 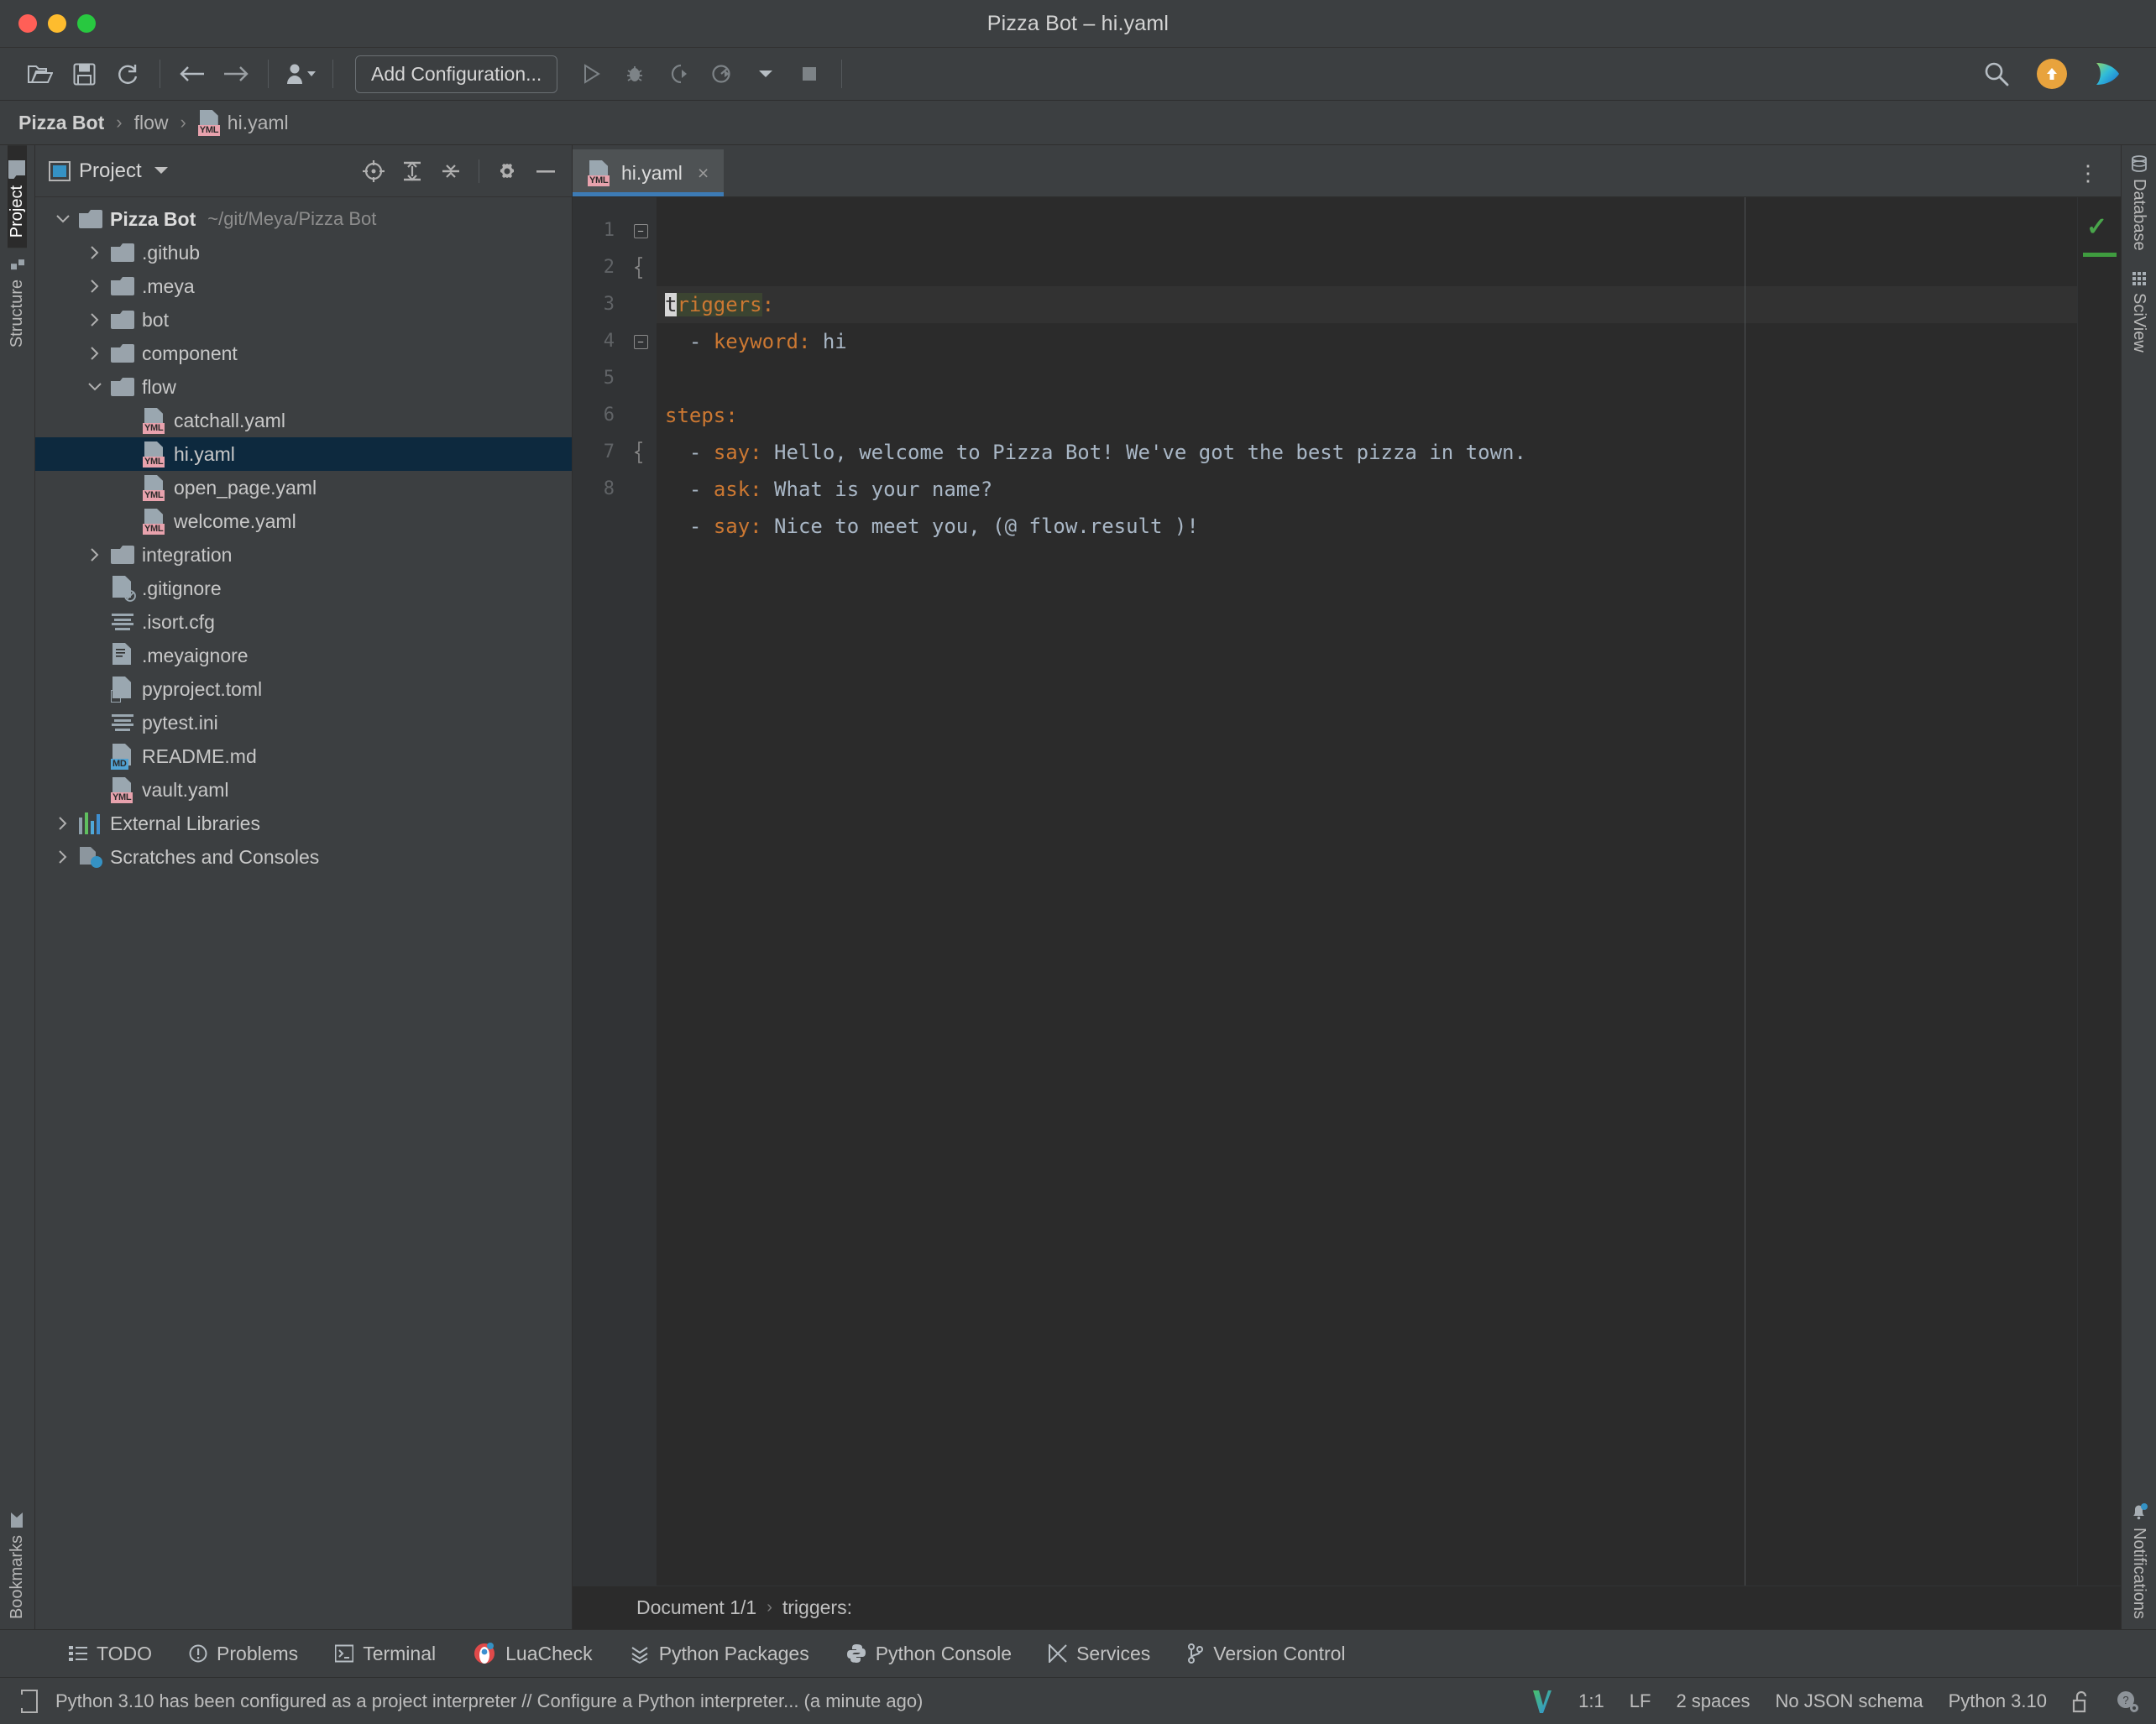 What do you see at coordinates (678, 74) in the screenshot?
I see `run-coverage-icon` at bounding box center [678, 74].